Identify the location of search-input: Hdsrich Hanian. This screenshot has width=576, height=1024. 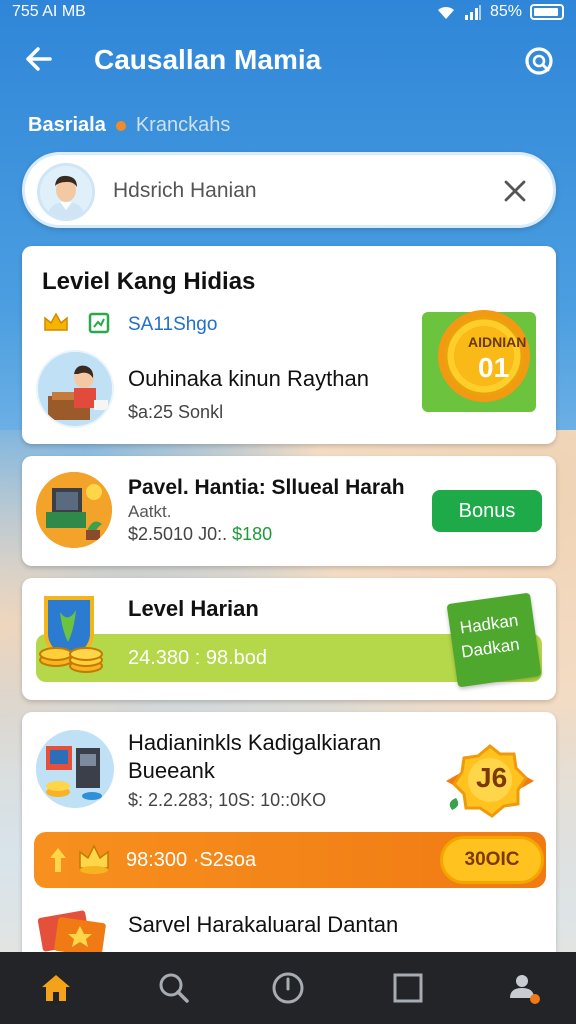
(185, 191).